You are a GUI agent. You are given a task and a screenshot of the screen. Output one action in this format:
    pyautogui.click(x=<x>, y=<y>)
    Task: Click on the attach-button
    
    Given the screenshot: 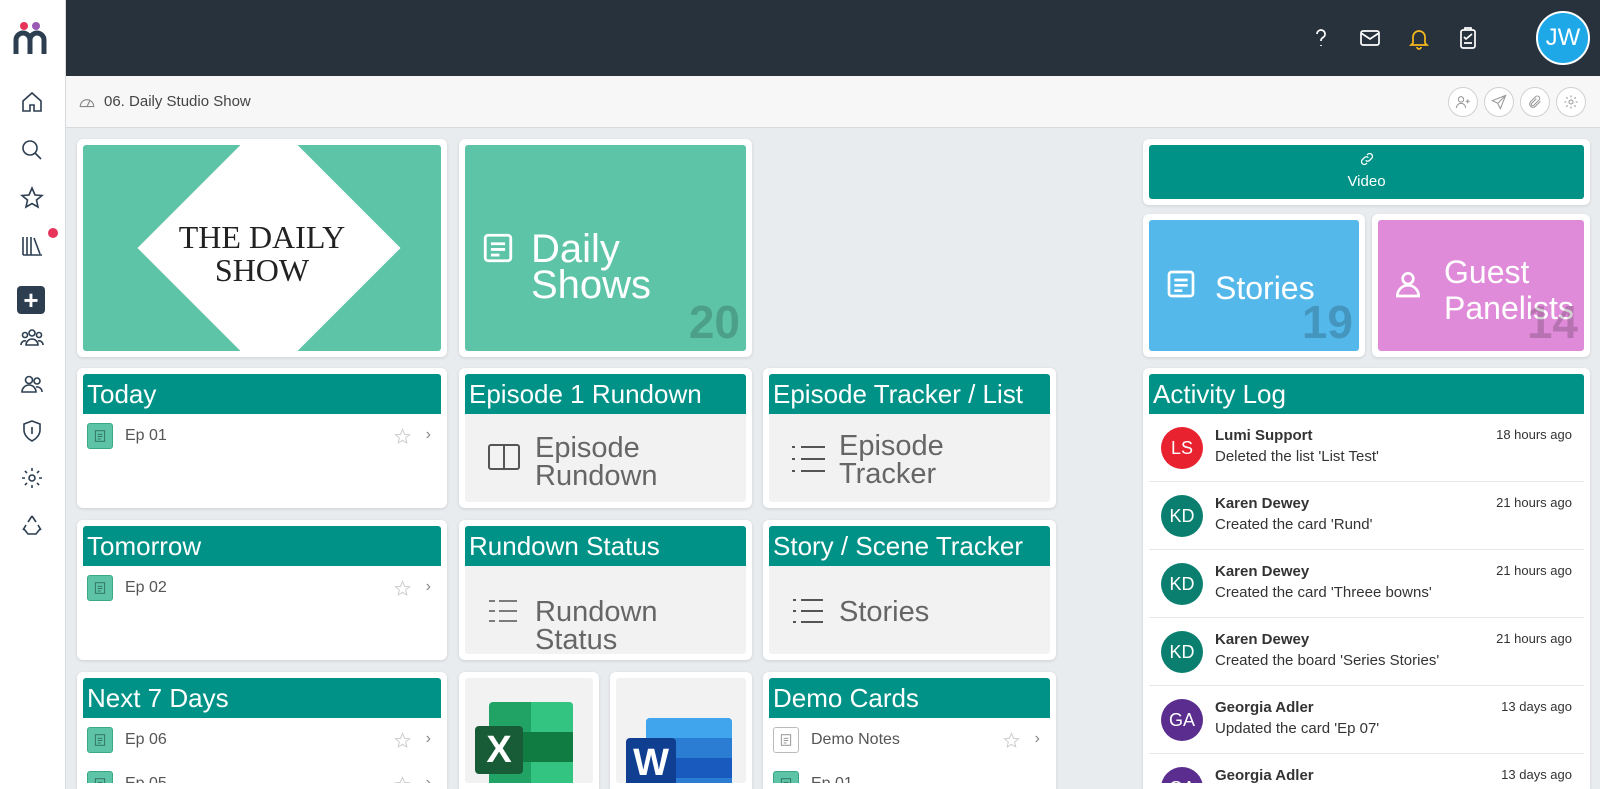 What is the action you would take?
    pyautogui.click(x=1535, y=102)
    